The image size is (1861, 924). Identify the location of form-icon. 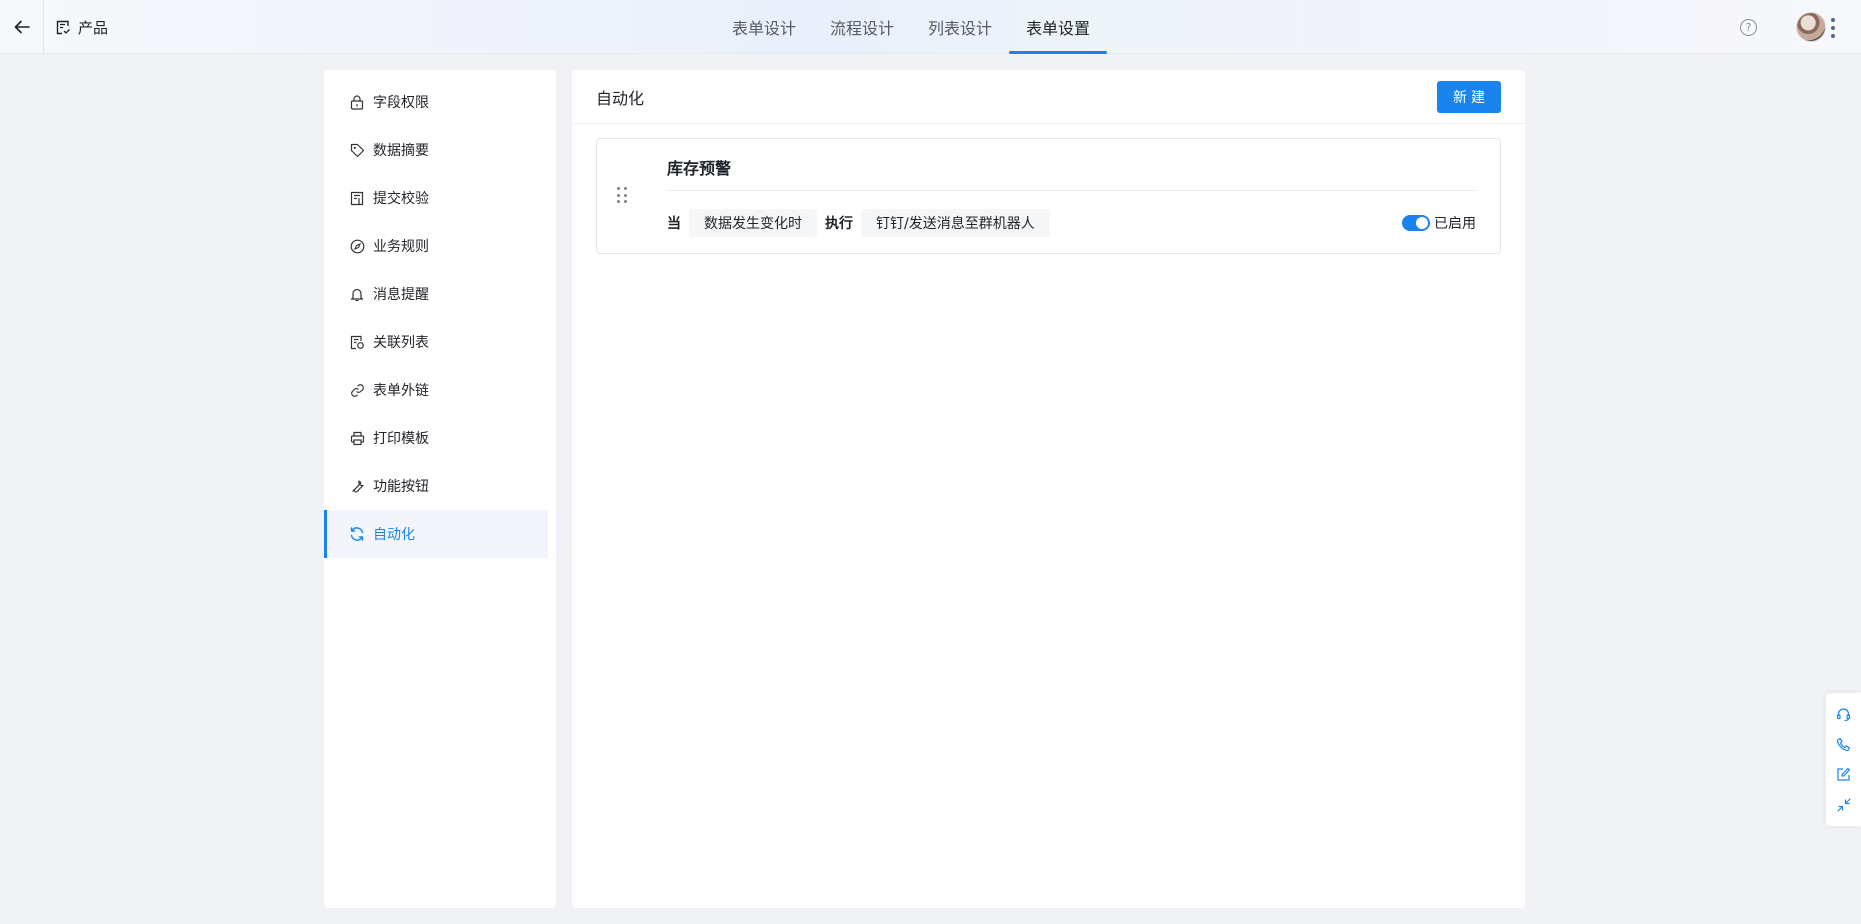
(63, 27).